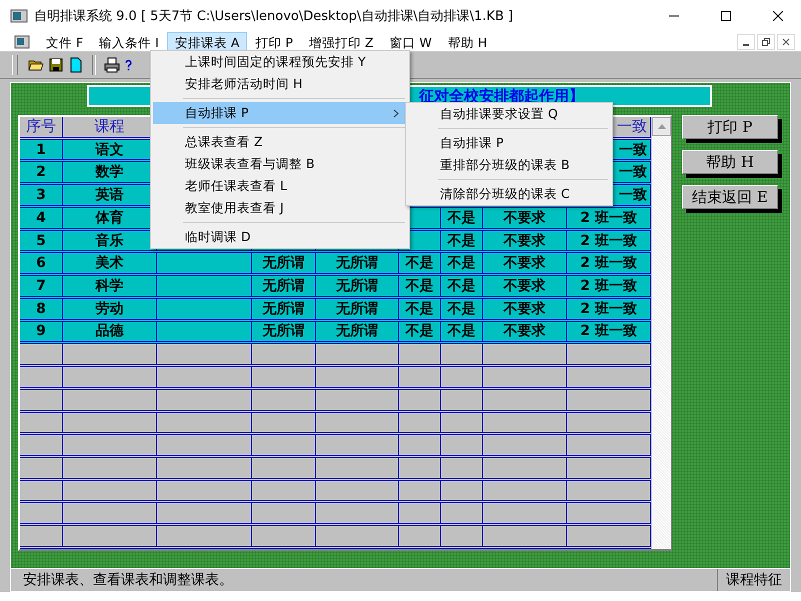 This screenshot has height=601, width=801. Describe the element at coordinates (41, 150) in the screenshot. I see `table-cell: 1` at that location.